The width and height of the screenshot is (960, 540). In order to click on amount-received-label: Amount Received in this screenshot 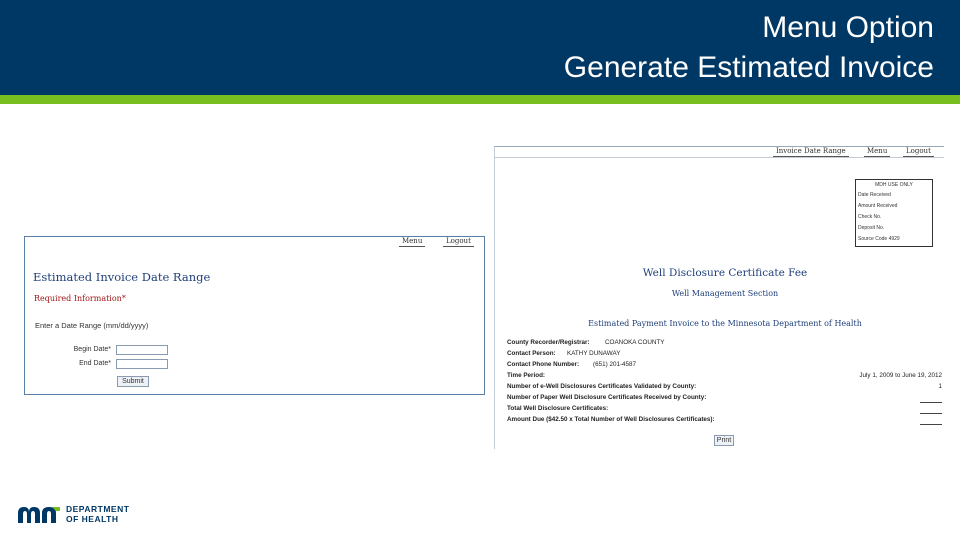, I will do `click(878, 206)`.